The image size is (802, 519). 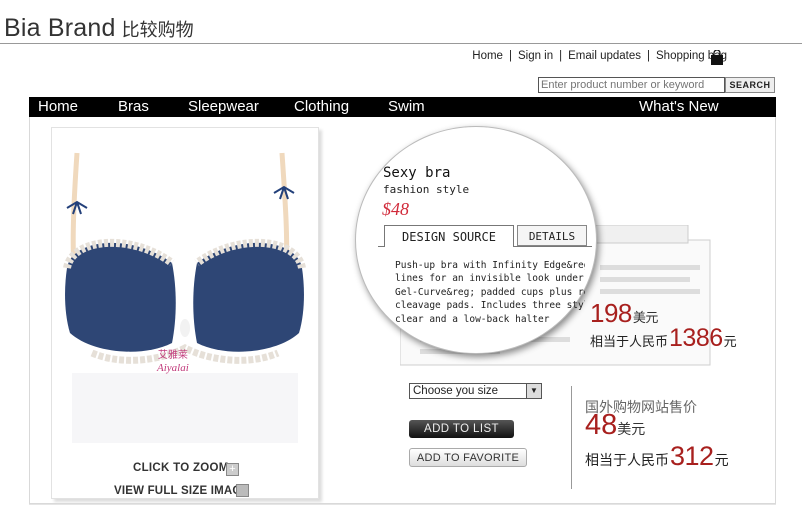 I want to click on tab-details: DETAILS, so click(x=552, y=235).